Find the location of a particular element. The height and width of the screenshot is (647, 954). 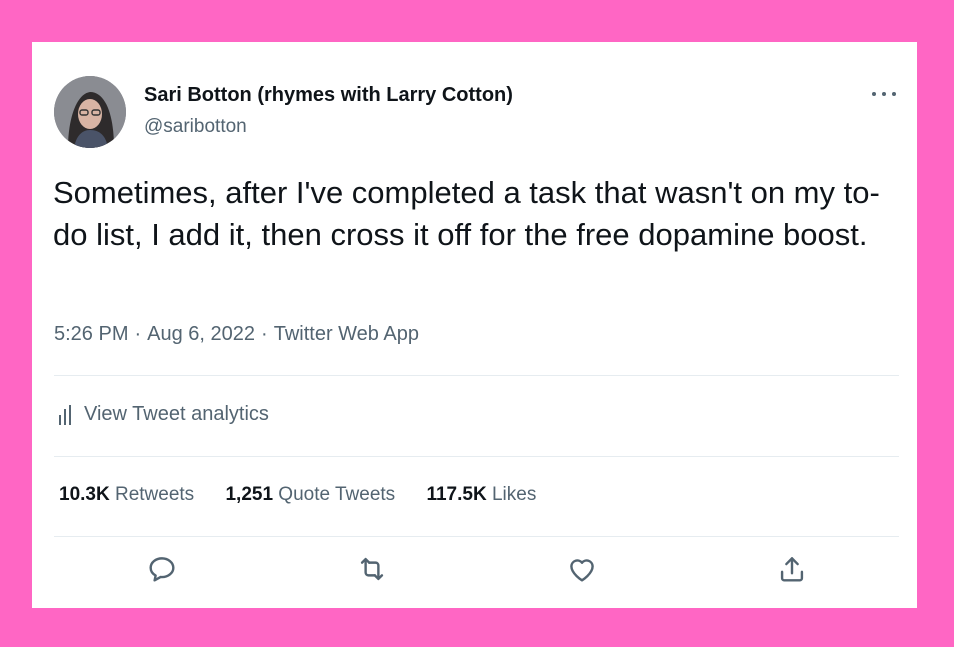

tweet-source: Twitter Web App is located at coordinates (346, 334).